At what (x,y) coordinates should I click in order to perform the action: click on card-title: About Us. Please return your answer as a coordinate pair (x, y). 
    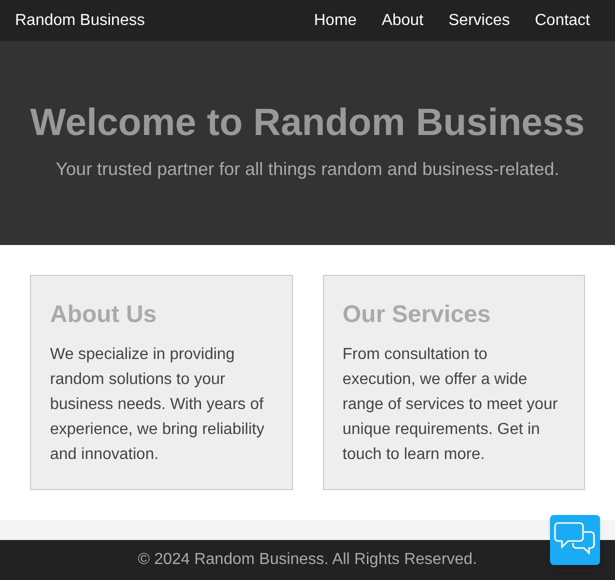
    Looking at the image, I should click on (104, 315).